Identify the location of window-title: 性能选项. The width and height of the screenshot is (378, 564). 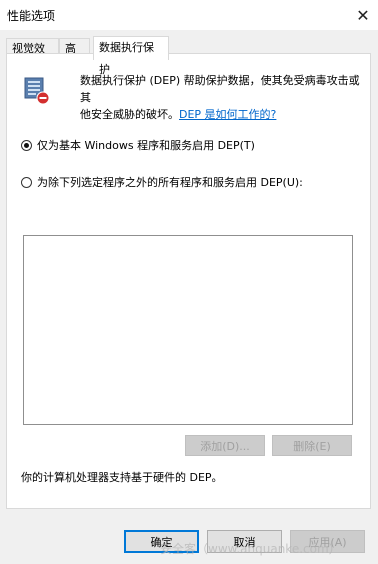
(31, 16).